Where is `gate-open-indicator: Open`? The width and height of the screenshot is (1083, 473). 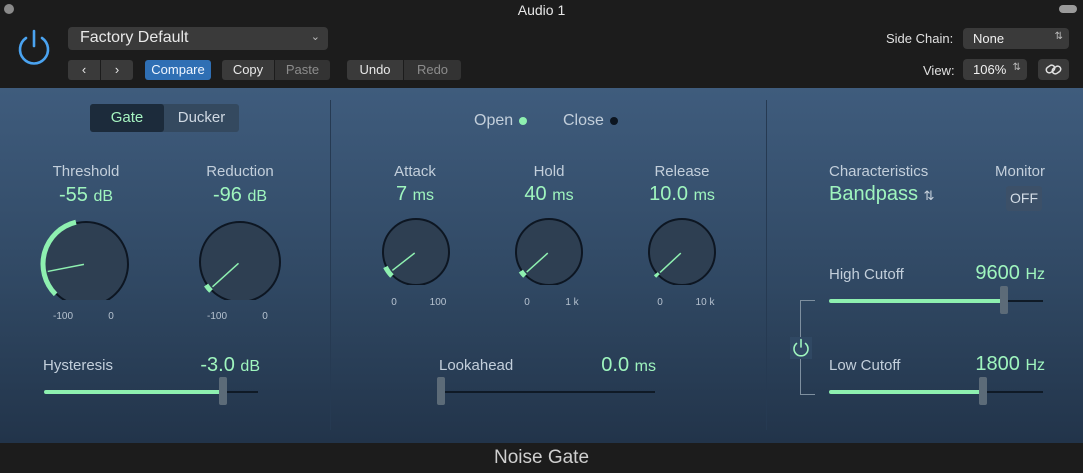
gate-open-indicator: Open is located at coordinates (501, 121).